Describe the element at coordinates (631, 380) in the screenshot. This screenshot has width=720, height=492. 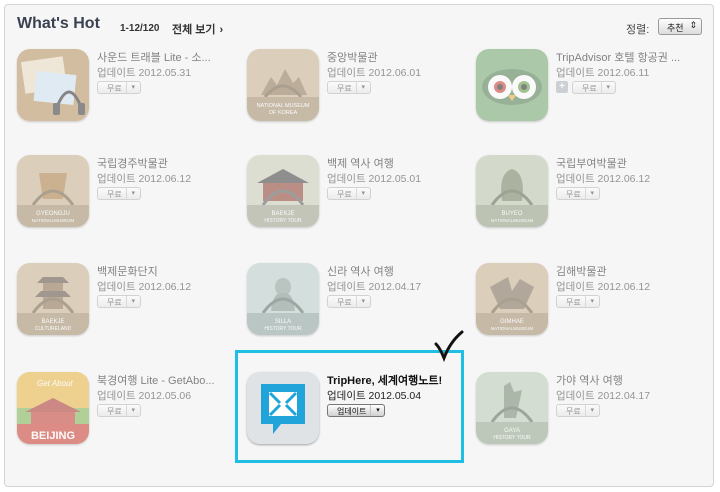
I see `app-name: 가야 역사 여행` at that location.